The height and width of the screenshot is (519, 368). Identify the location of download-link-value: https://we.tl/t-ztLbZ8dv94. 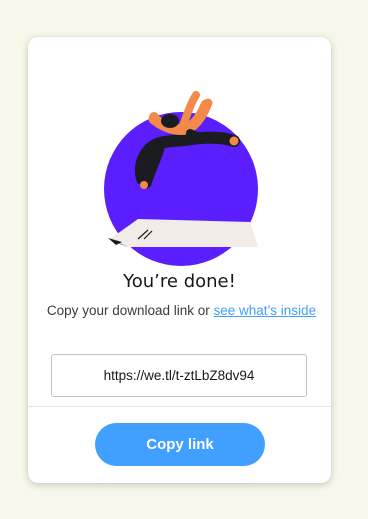
(179, 375).